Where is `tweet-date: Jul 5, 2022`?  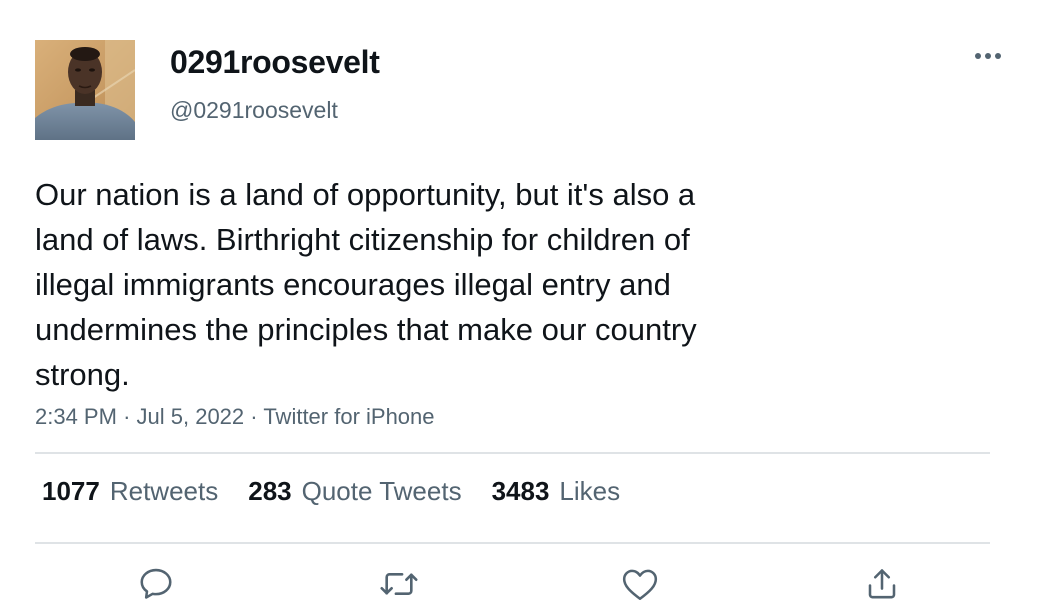 tweet-date: Jul 5, 2022 is located at coordinates (191, 416).